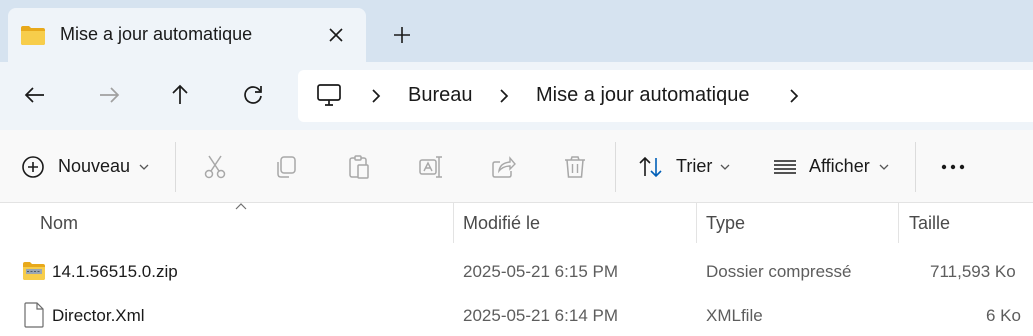  What do you see at coordinates (59, 223) in the screenshot?
I see `column-name: Nom` at bounding box center [59, 223].